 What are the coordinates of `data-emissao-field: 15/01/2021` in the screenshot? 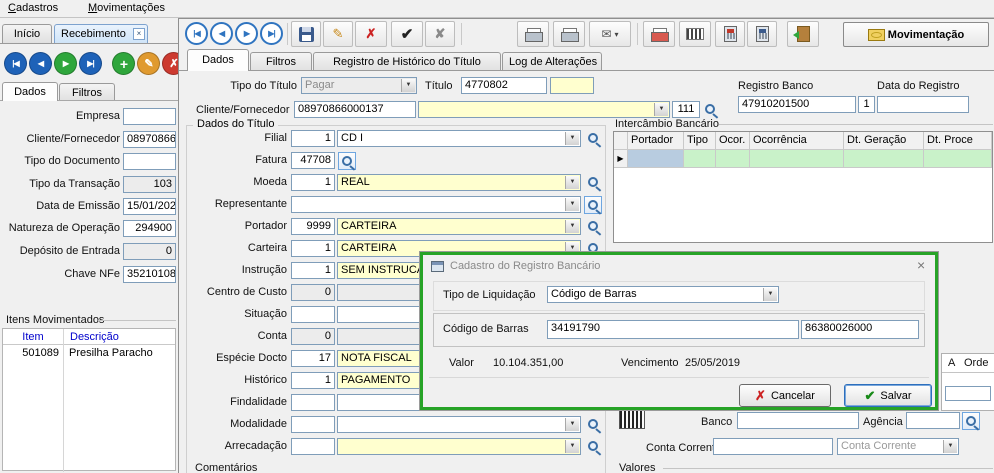 It's located at (149, 206).